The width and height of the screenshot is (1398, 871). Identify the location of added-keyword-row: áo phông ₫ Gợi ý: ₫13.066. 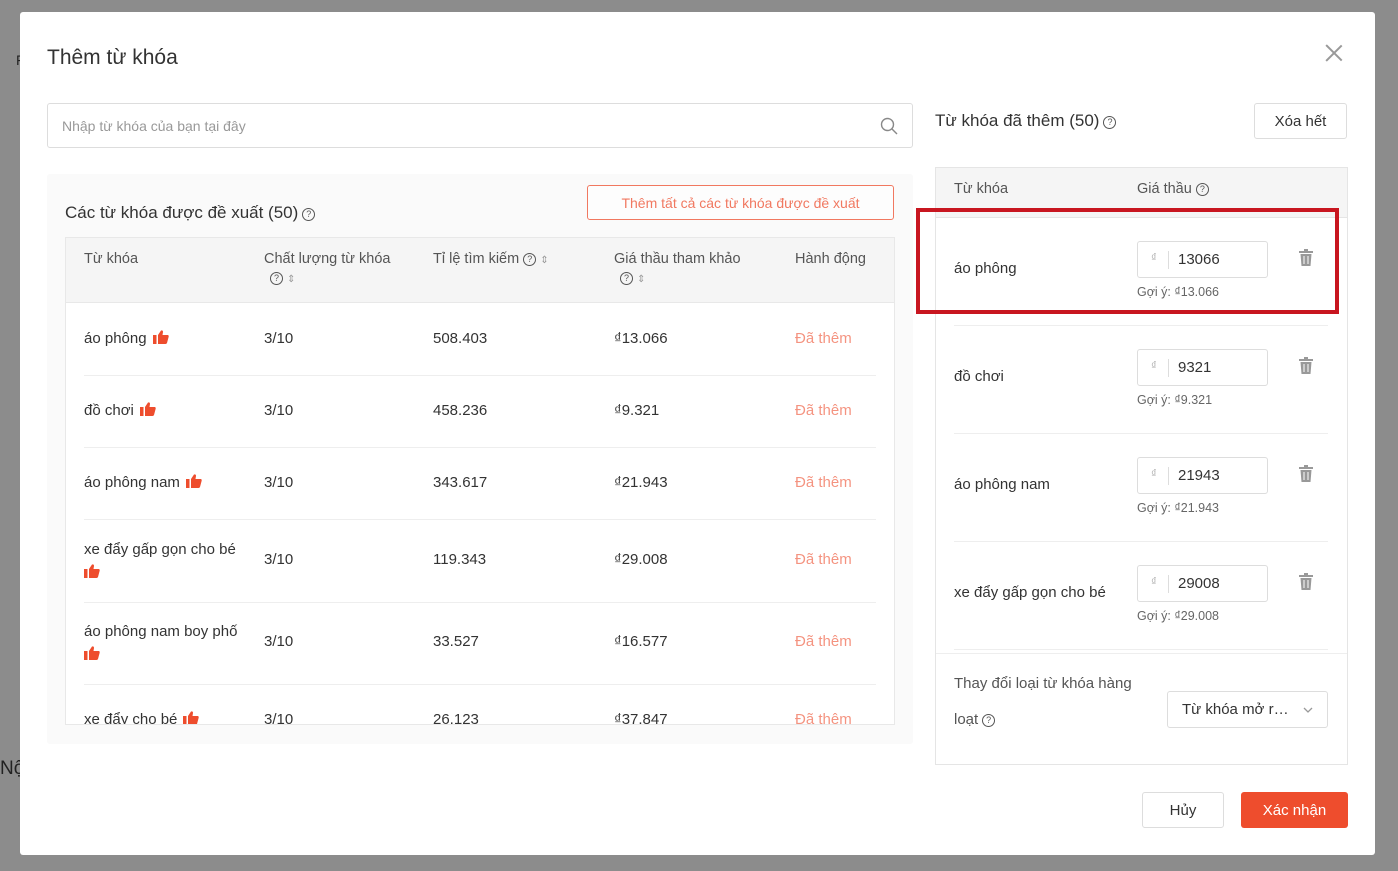
(1141, 272).